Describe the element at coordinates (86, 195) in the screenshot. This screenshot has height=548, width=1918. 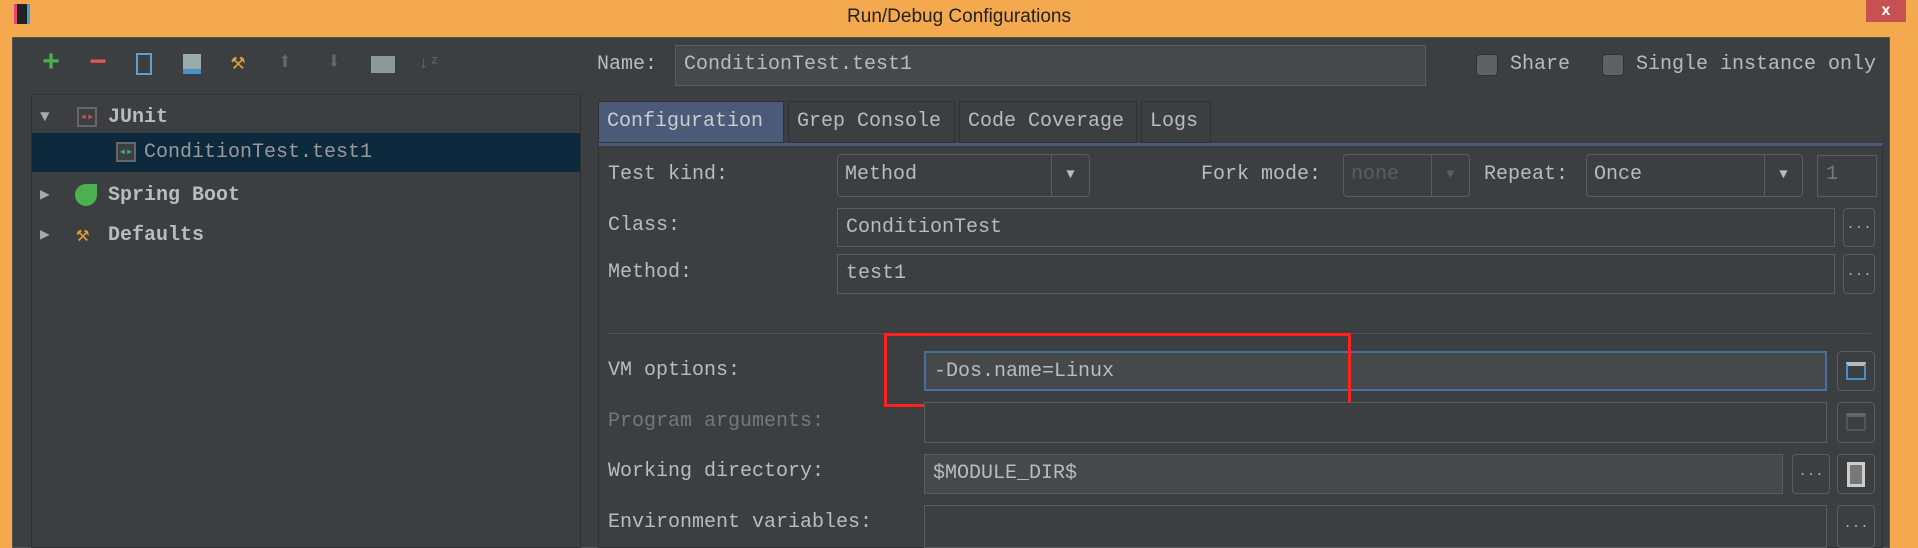
I see `spring-boot-icon` at that location.